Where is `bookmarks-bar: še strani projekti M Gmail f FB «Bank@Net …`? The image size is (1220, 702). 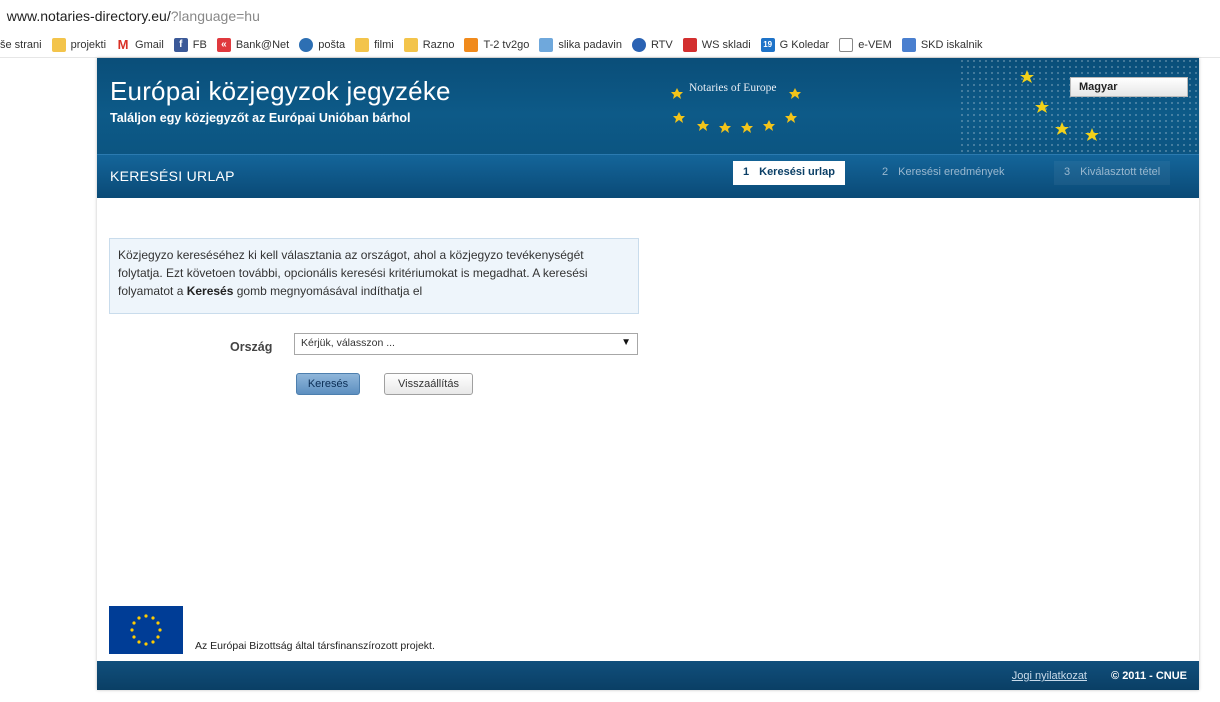
bookmarks-bar: še strani projekti M Gmail f FB «Bank@Net … is located at coordinates (610, 45).